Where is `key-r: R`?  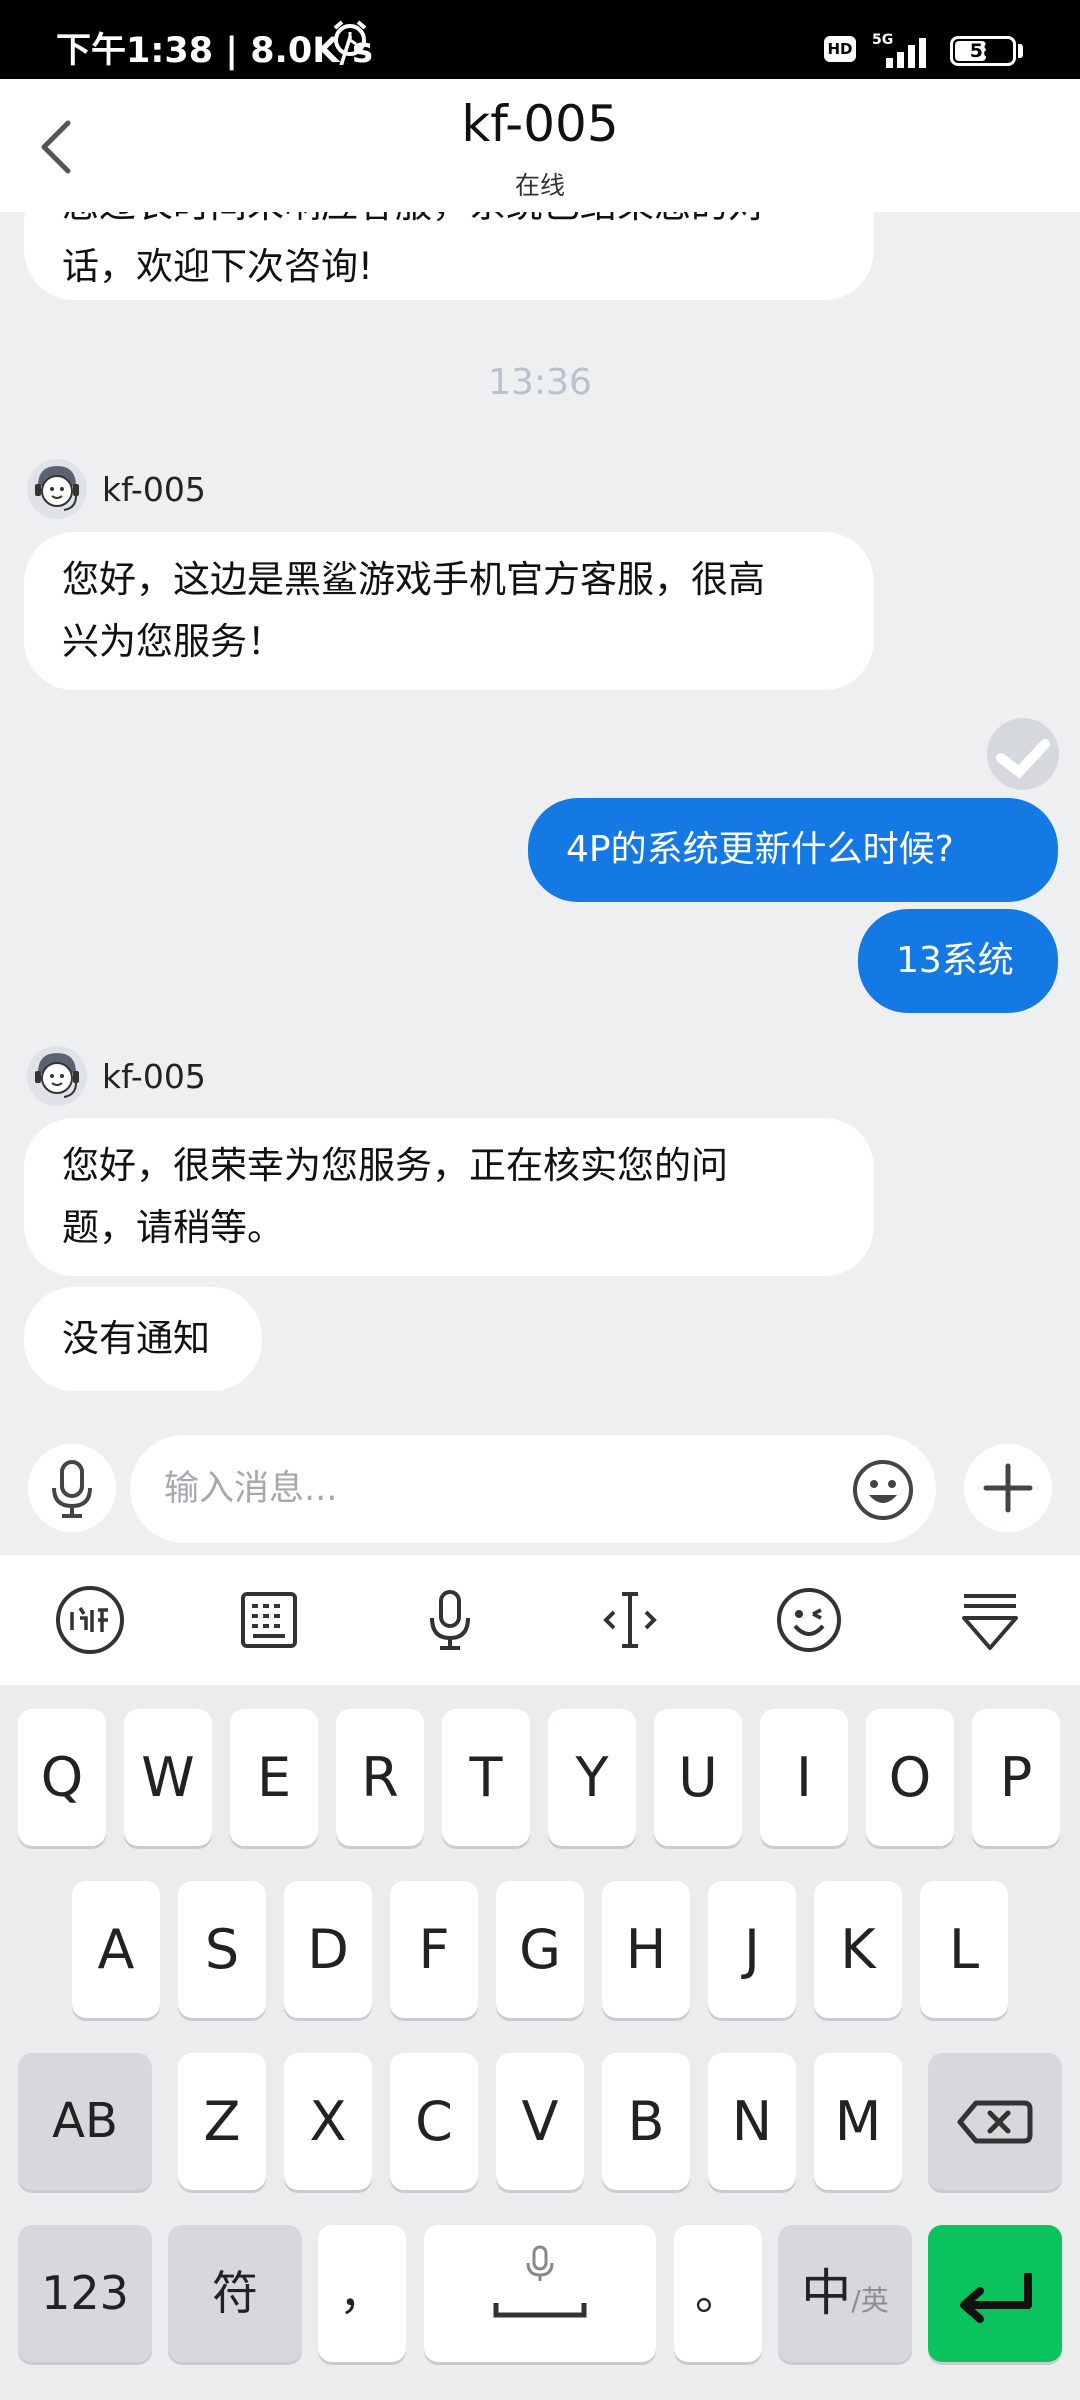
key-r: R is located at coordinates (380, 1777).